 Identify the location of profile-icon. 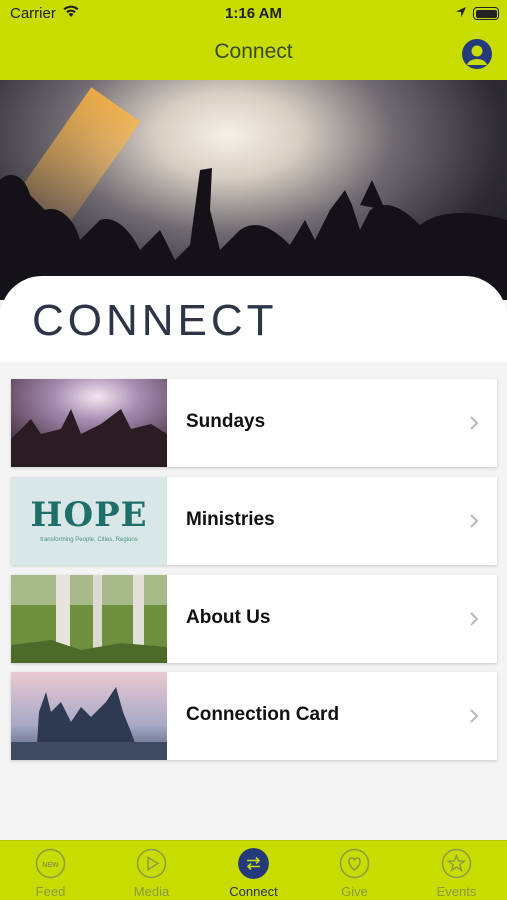
(477, 54).